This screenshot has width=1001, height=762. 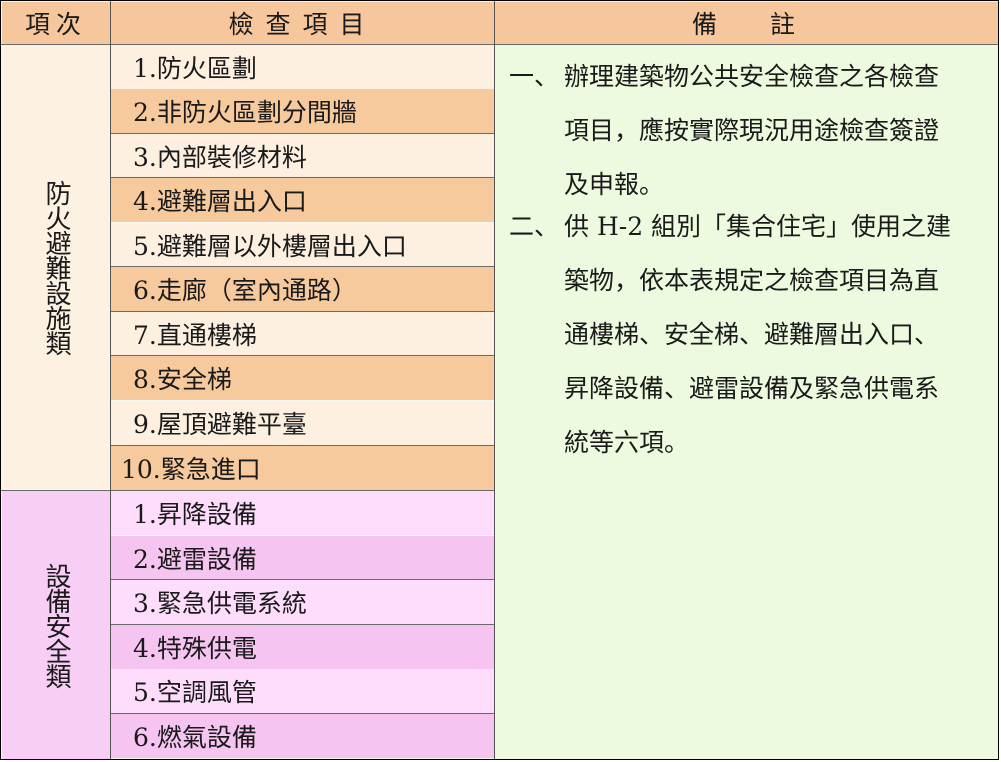 I want to click on equipment-safety-category-label: 設備安全類, so click(x=56, y=625).